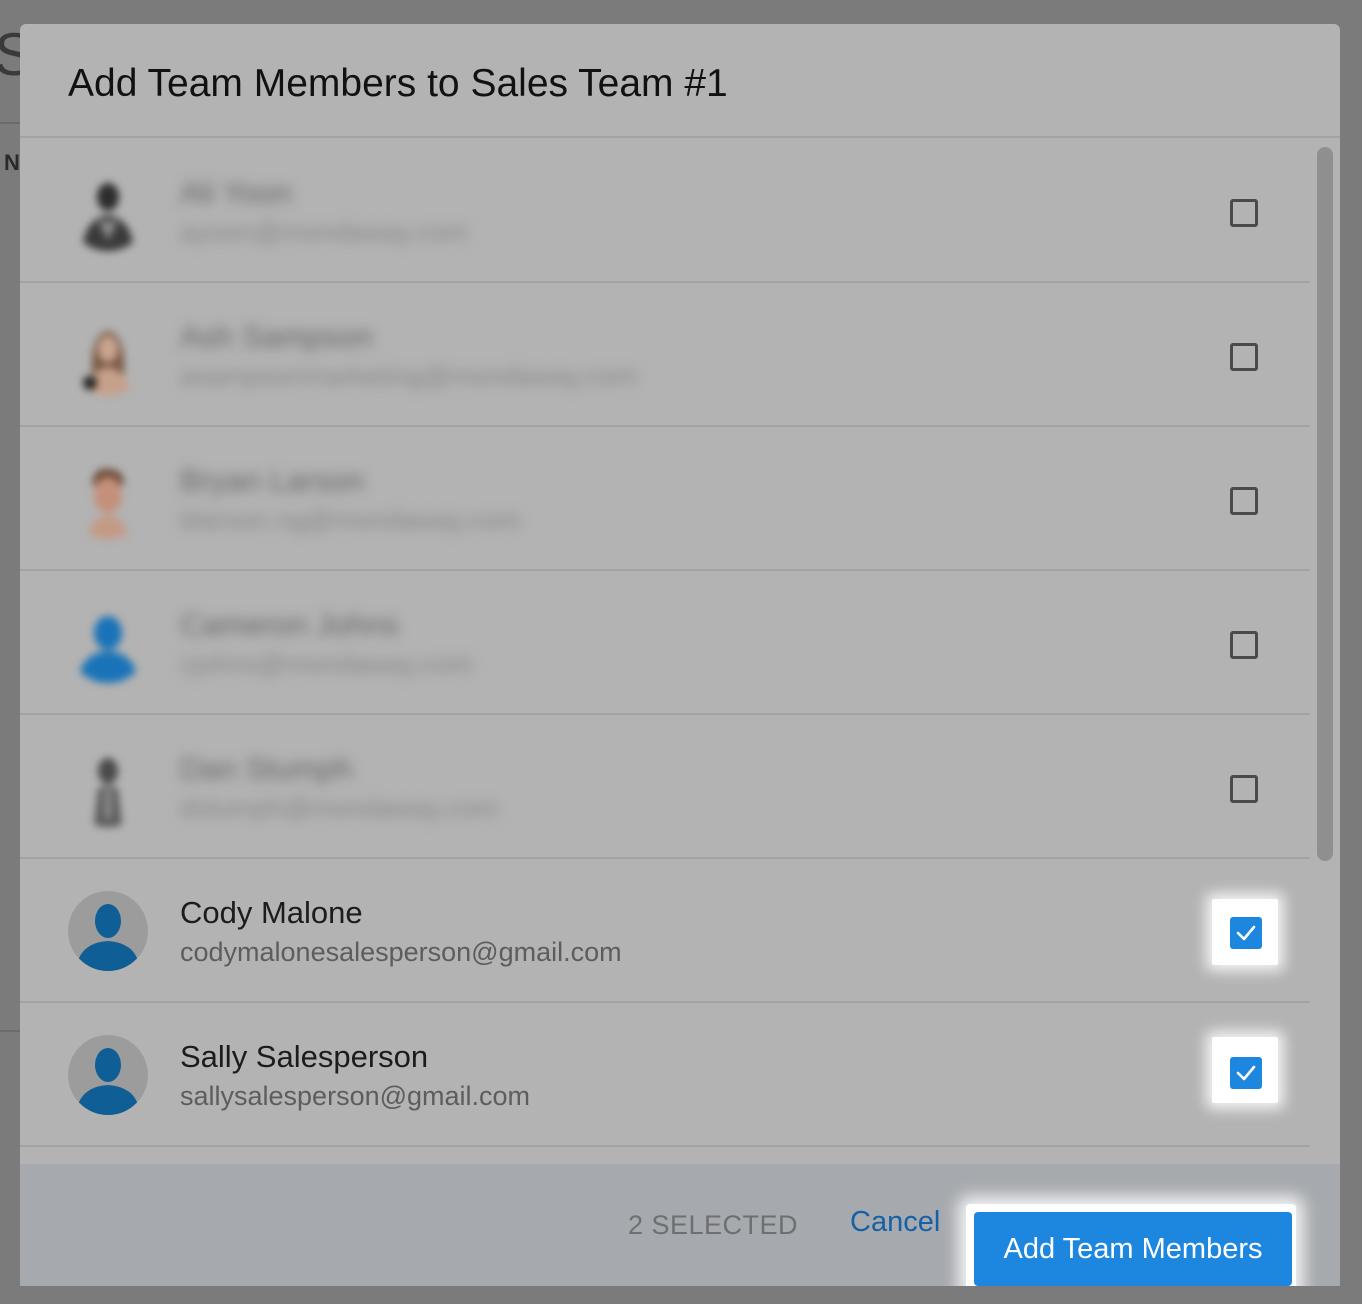  Describe the element at coordinates (326, 664) in the screenshot. I see `member-email: cjohns@mondaway.com` at that location.